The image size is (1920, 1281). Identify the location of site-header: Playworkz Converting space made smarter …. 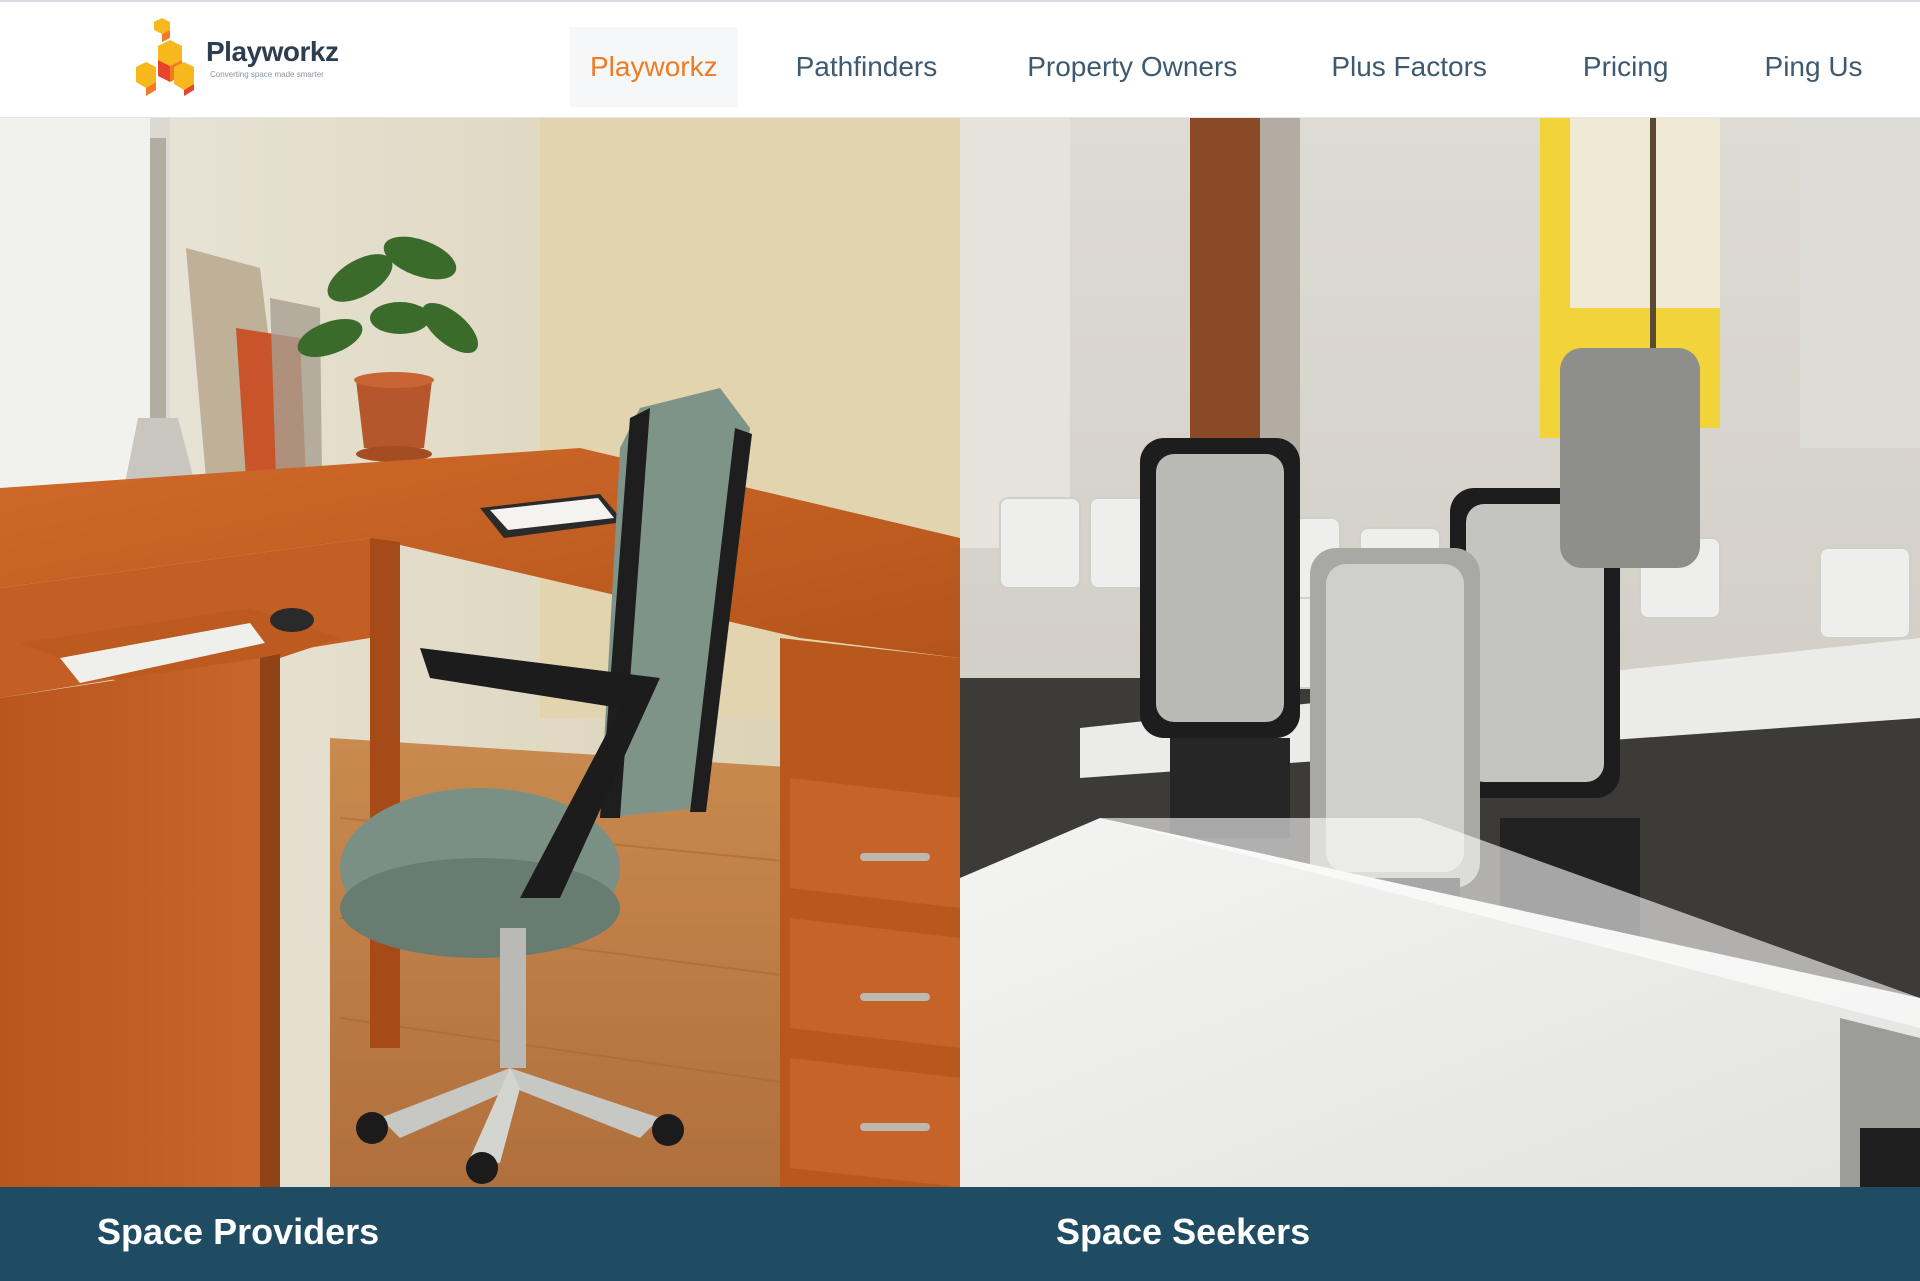
(960, 59).